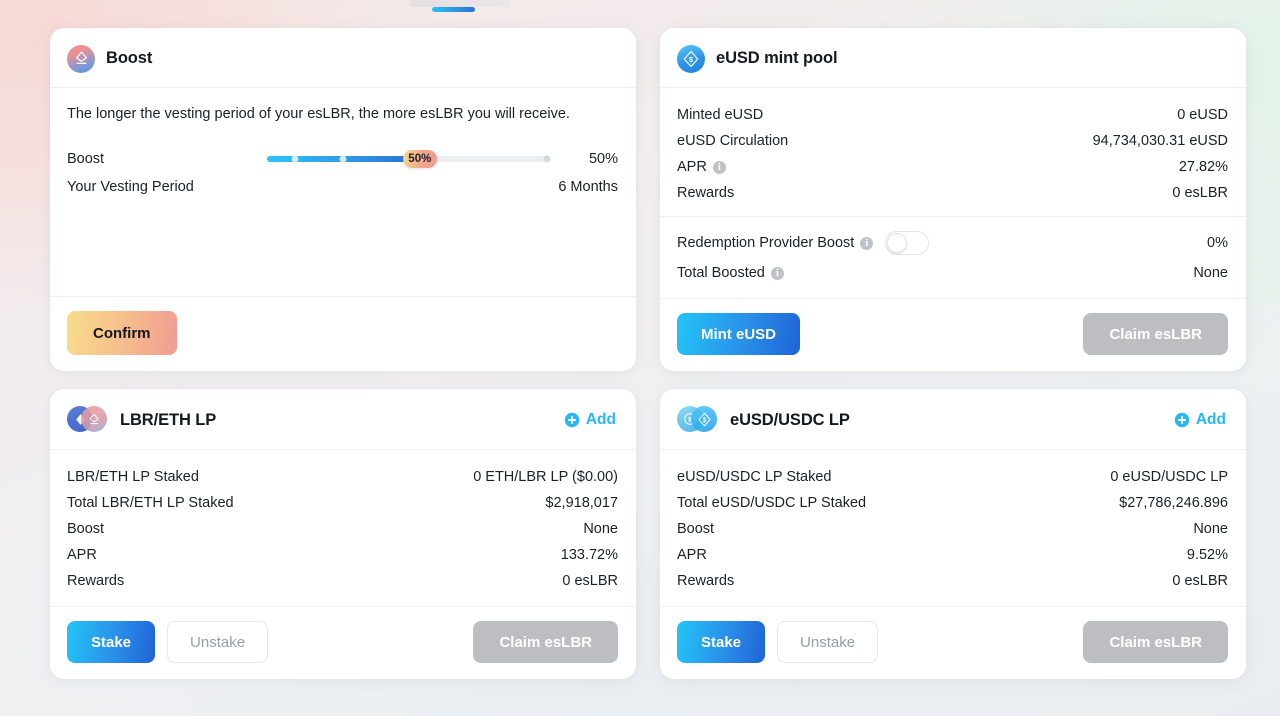  What do you see at coordinates (342, 503) in the screenshot?
I see `table-row: Total LBR/ETH LP Staked $2,918,017` at bounding box center [342, 503].